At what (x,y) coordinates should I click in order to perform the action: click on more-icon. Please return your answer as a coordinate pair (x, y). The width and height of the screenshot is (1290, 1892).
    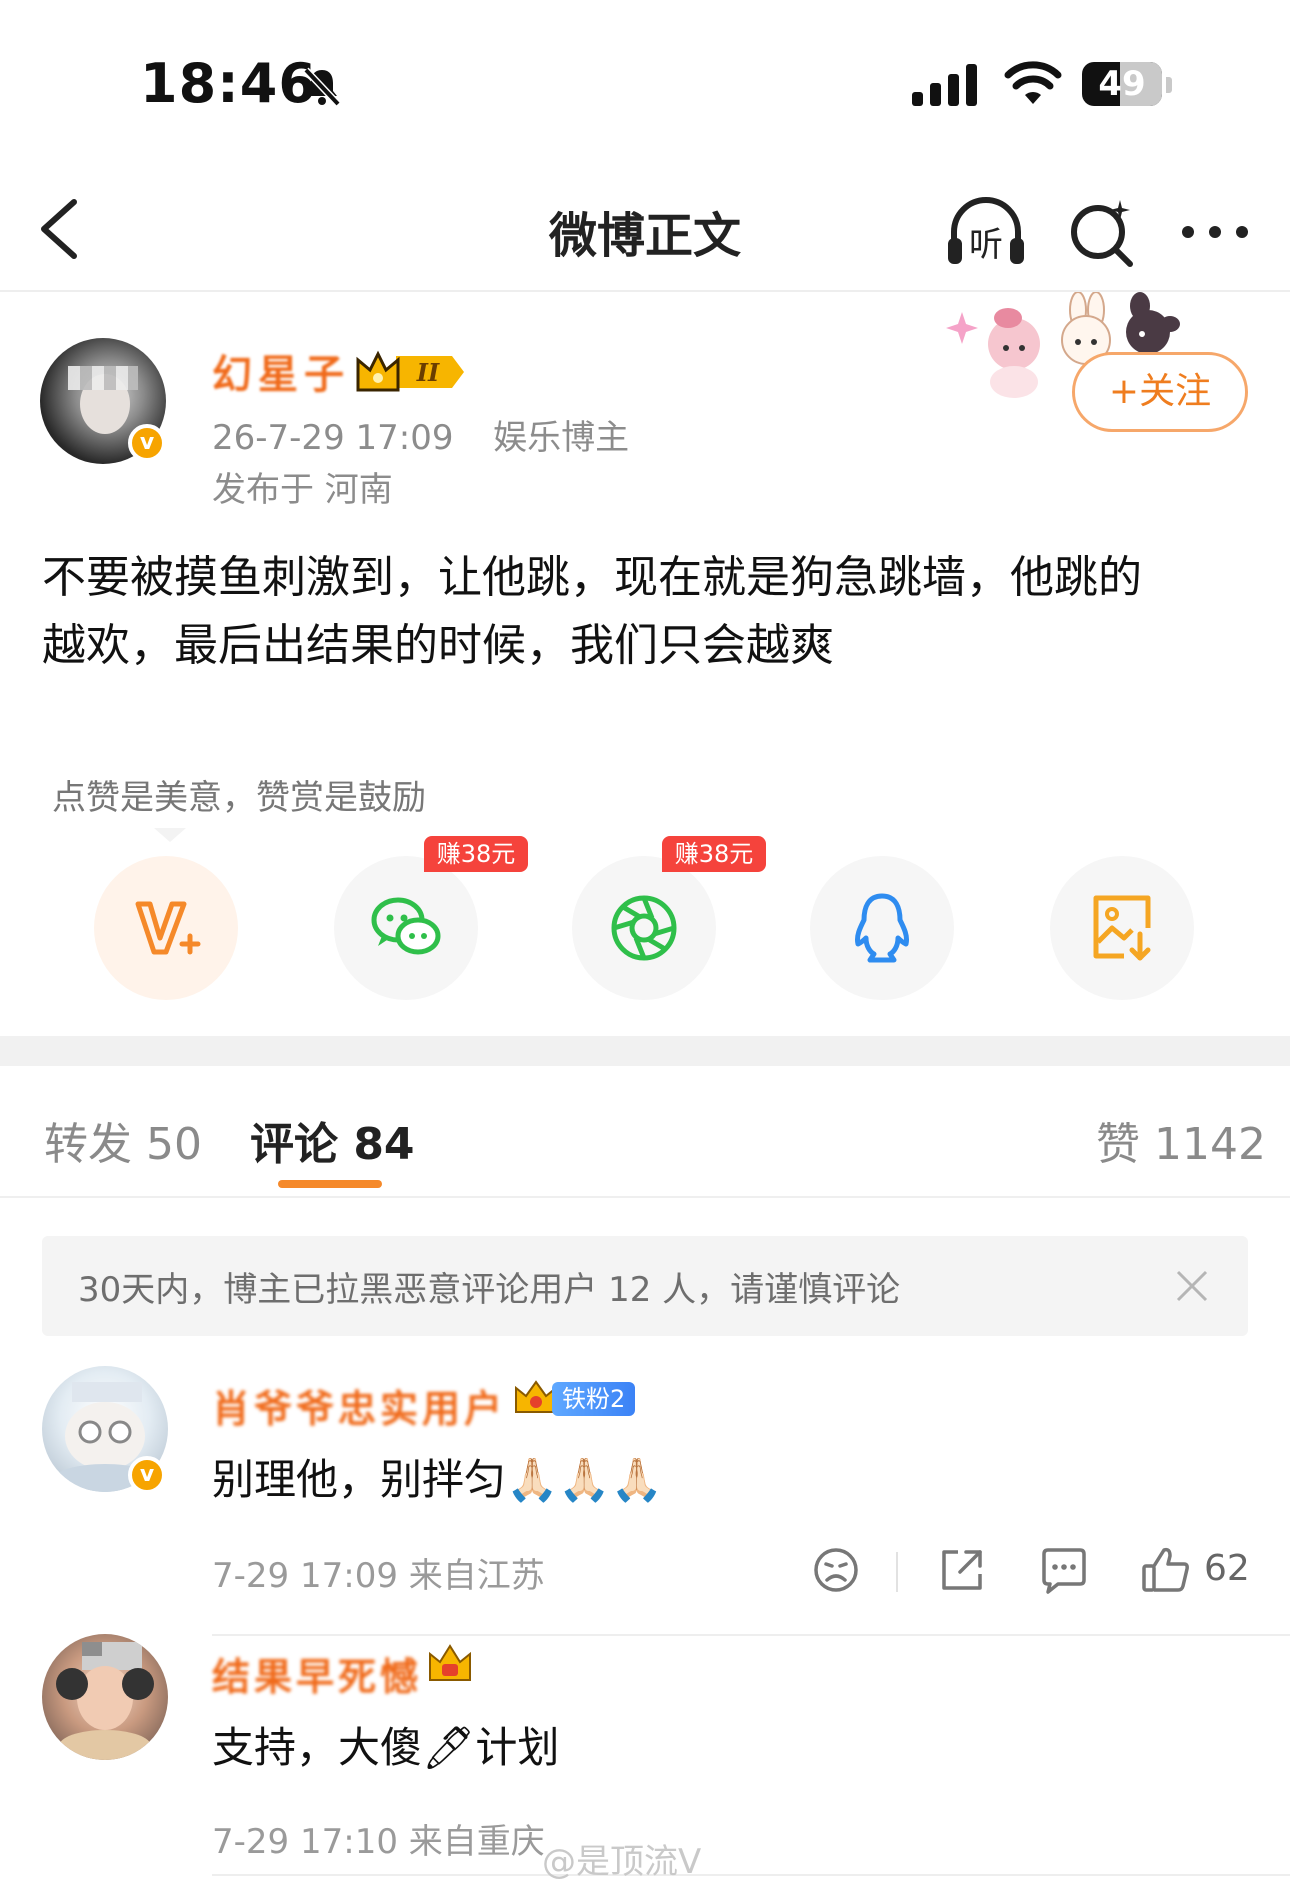
    Looking at the image, I should click on (1215, 232).